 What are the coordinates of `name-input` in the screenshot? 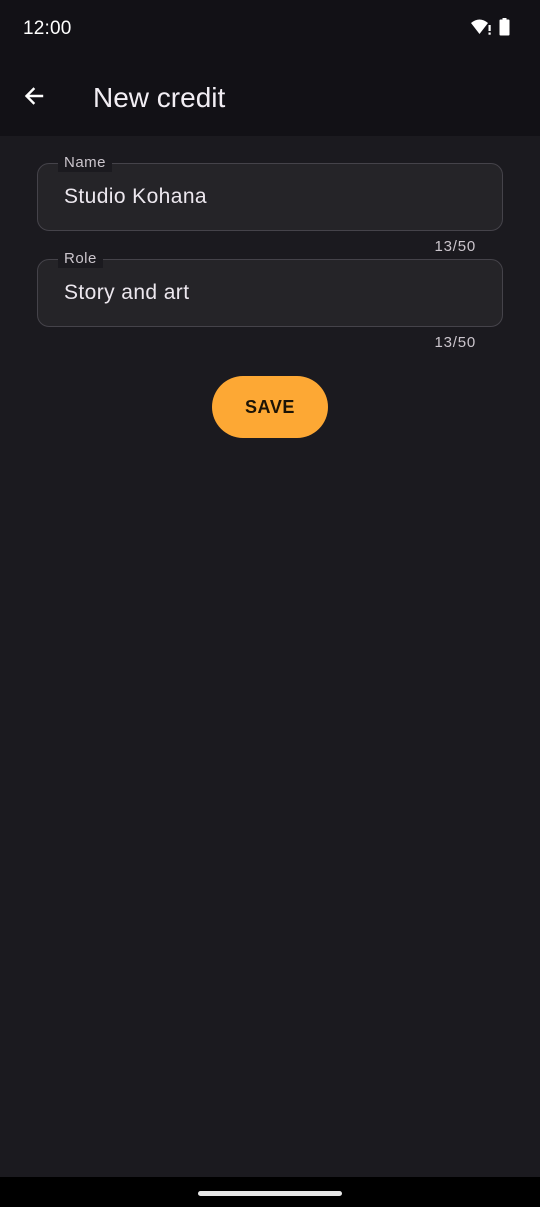 It's located at (274, 197).